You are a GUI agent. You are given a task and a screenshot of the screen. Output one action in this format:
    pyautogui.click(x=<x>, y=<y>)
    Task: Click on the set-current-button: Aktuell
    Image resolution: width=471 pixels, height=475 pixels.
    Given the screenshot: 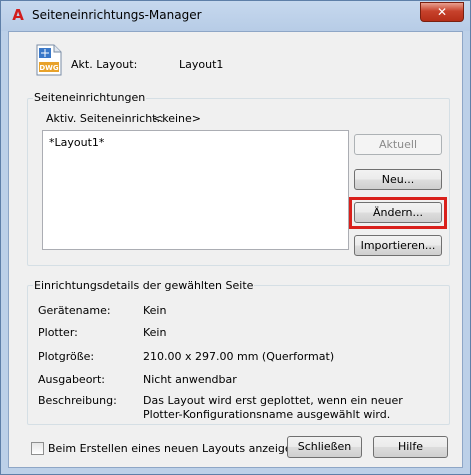 What is the action you would take?
    pyautogui.click(x=398, y=144)
    